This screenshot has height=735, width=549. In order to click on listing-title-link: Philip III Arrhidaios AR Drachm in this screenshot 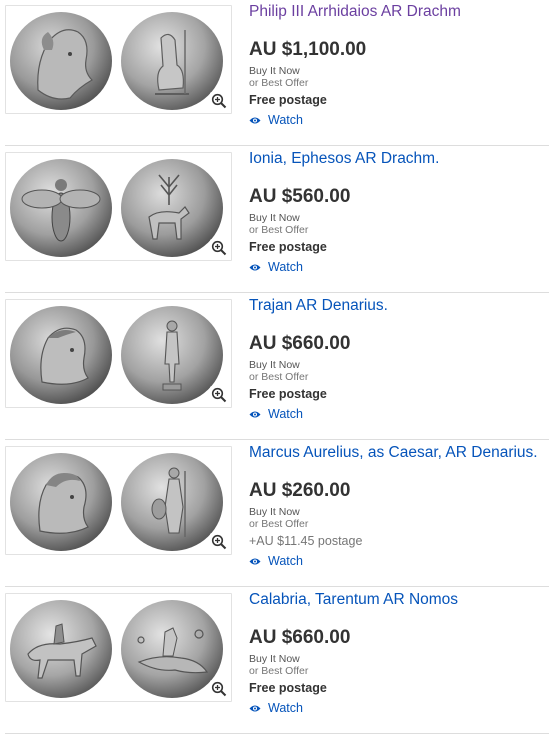, I will do `click(355, 12)`.